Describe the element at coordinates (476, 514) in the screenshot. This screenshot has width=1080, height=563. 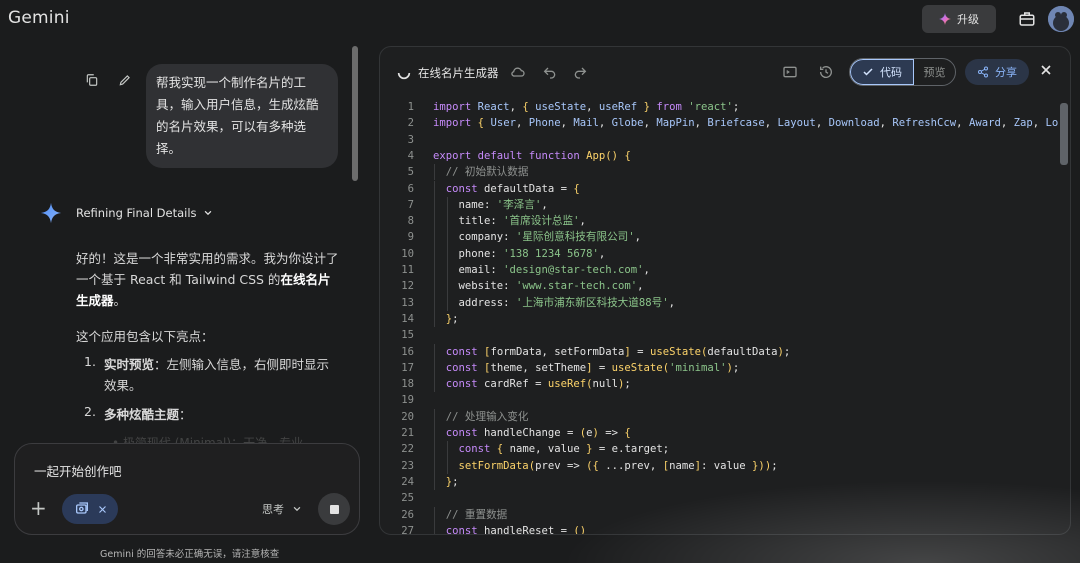
I see `code-text: // 重置数据` at that location.